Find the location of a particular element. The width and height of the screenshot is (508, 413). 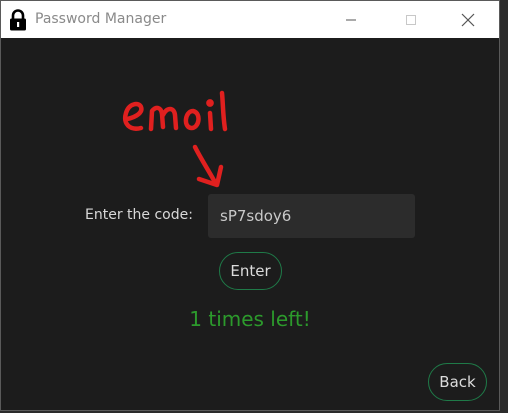

back-button: Back is located at coordinates (457, 382).